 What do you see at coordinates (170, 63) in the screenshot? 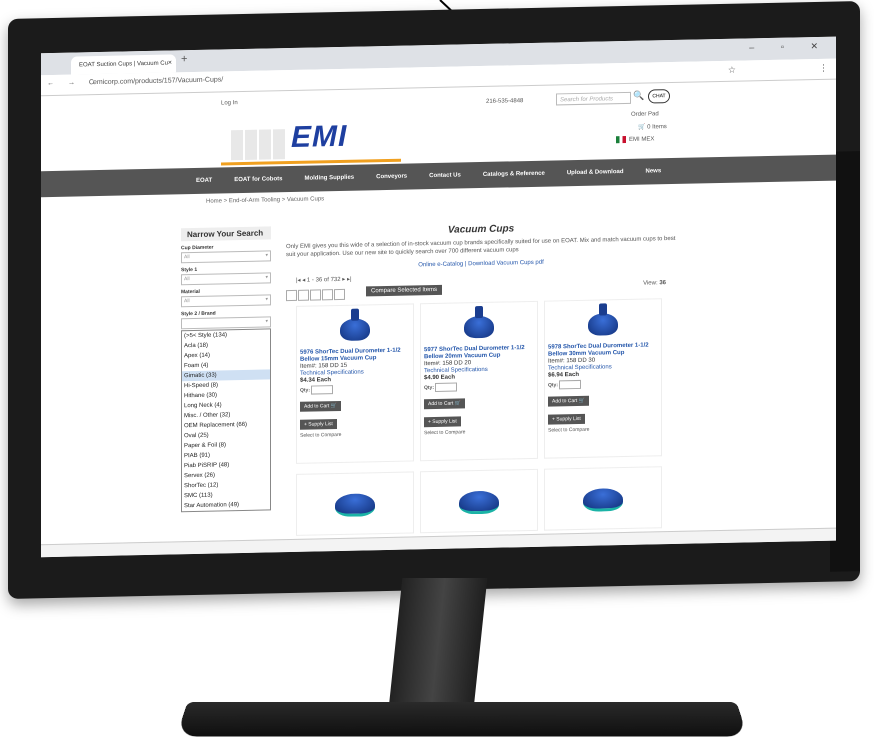
I see `close-icon: ×` at bounding box center [170, 63].